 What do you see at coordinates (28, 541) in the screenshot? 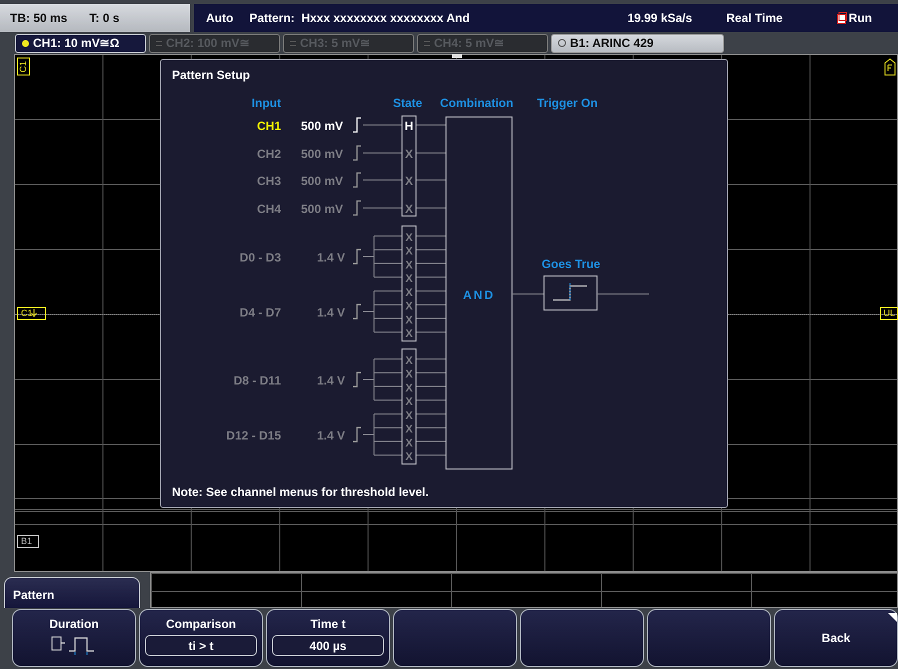
I see `bus-marker: B1` at bounding box center [28, 541].